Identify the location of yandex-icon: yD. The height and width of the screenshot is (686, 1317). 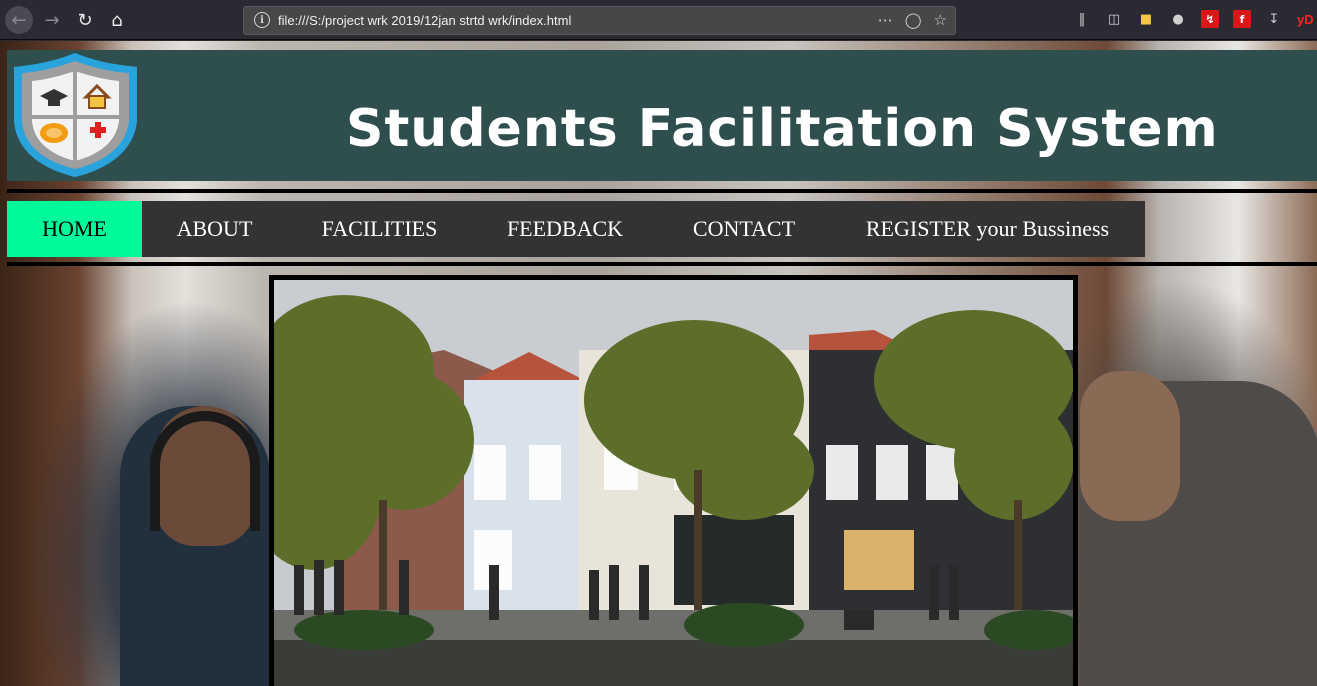
(1305, 19).